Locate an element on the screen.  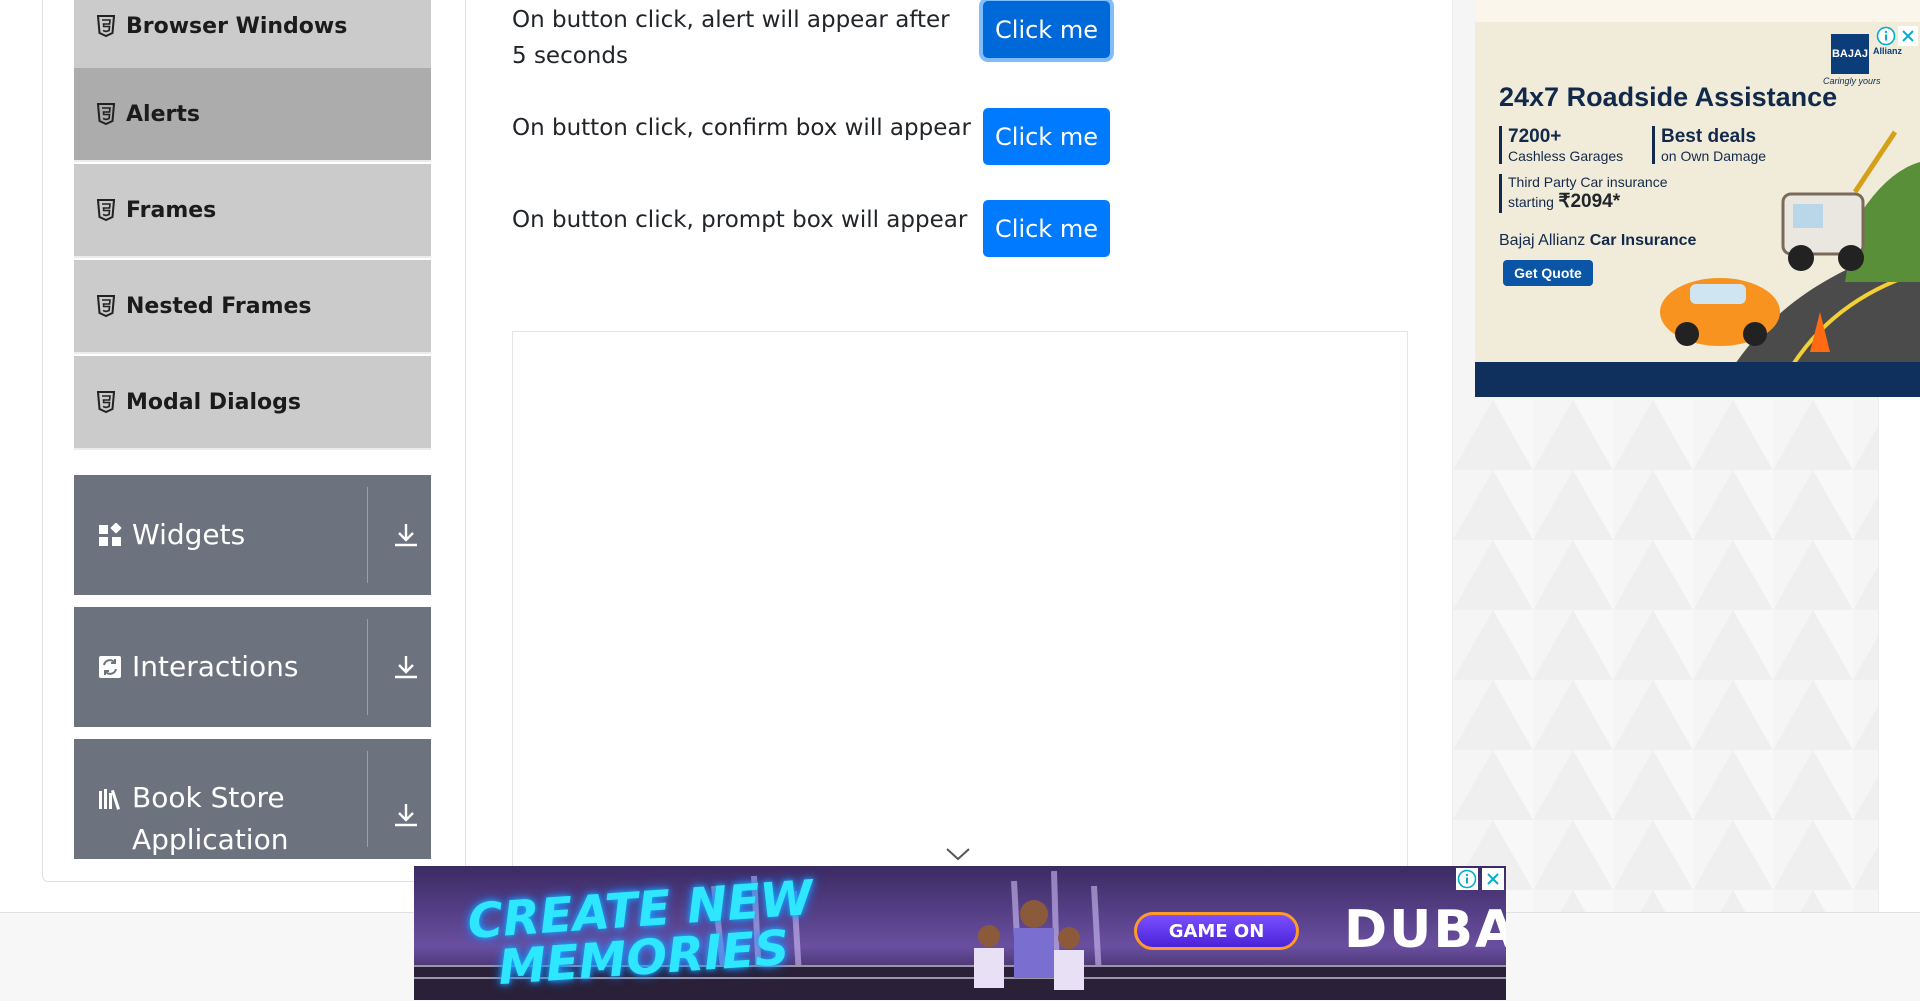
nav-item-label: Nested Frames is located at coordinates (219, 306).